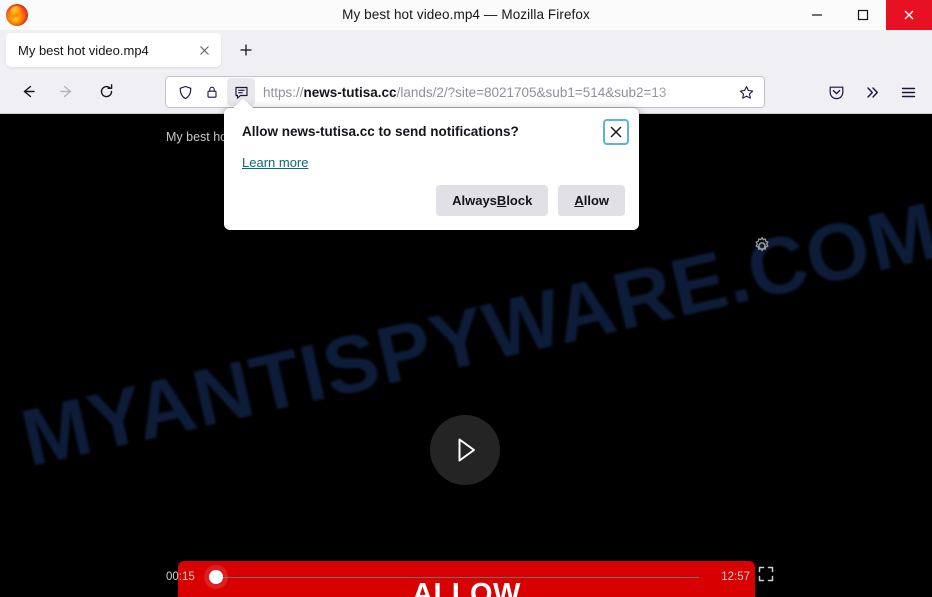  I want to click on progress-handle, so click(215, 577).